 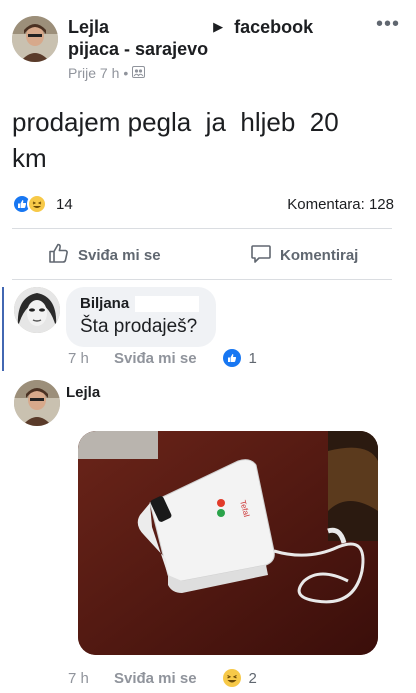 What do you see at coordinates (119, 255) in the screenshot?
I see `like-label: Sviđa mi se` at bounding box center [119, 255].